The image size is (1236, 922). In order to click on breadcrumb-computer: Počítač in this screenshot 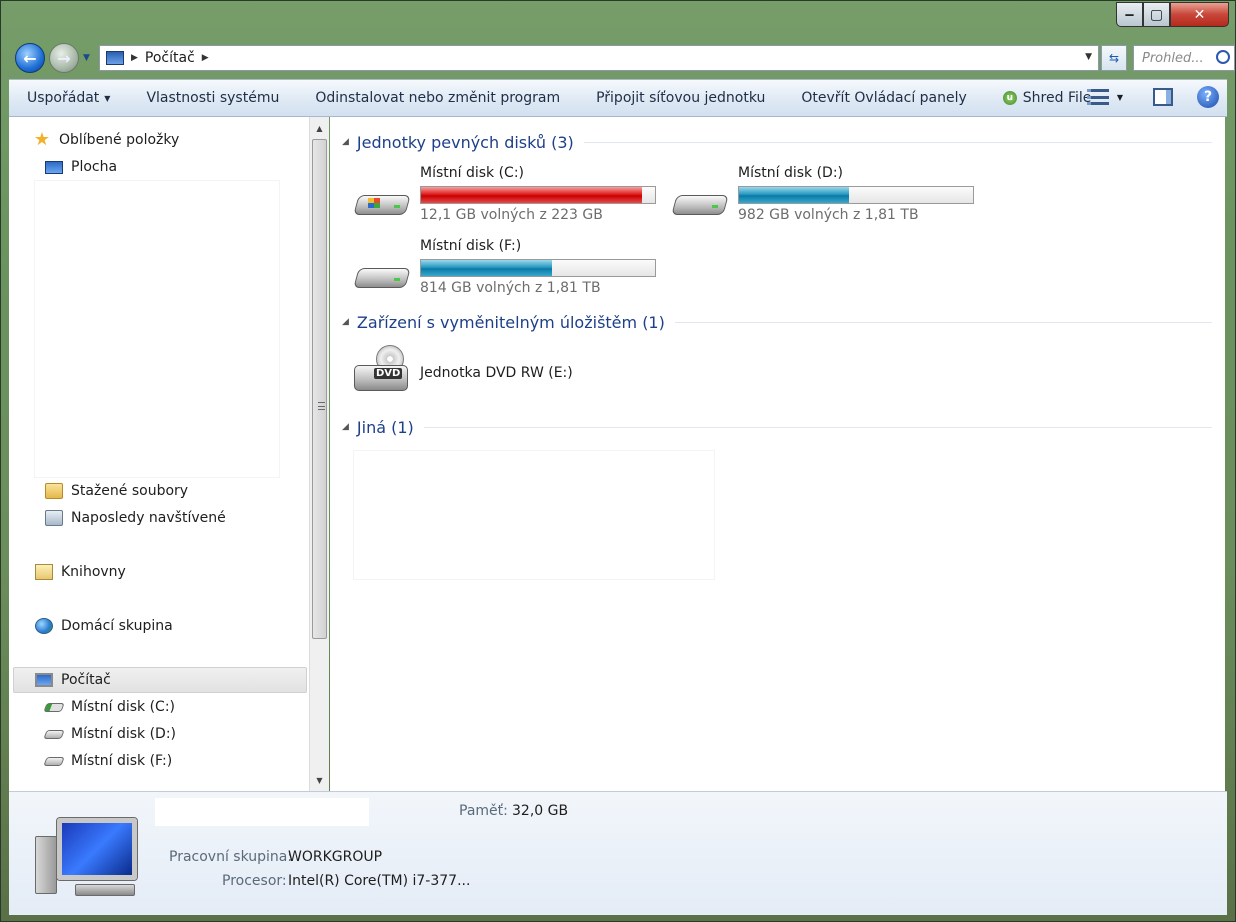, I will do `click(170, 58)`.